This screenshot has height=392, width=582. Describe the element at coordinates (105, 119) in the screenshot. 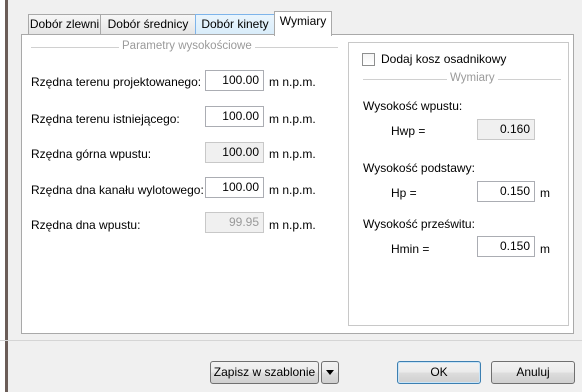

I see `label-existing-terrain: Rzędna terenu istniejącego:` at that location.